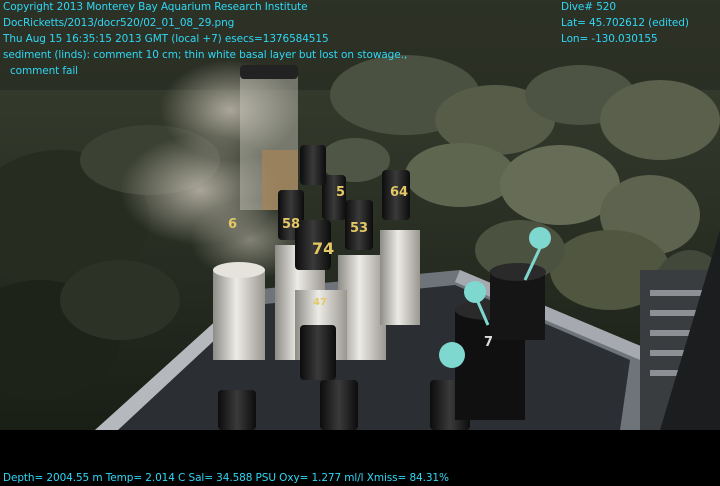  Describe the element at coordinates (291, 224) in the screenshot. I see `core-label: 58` at that location.